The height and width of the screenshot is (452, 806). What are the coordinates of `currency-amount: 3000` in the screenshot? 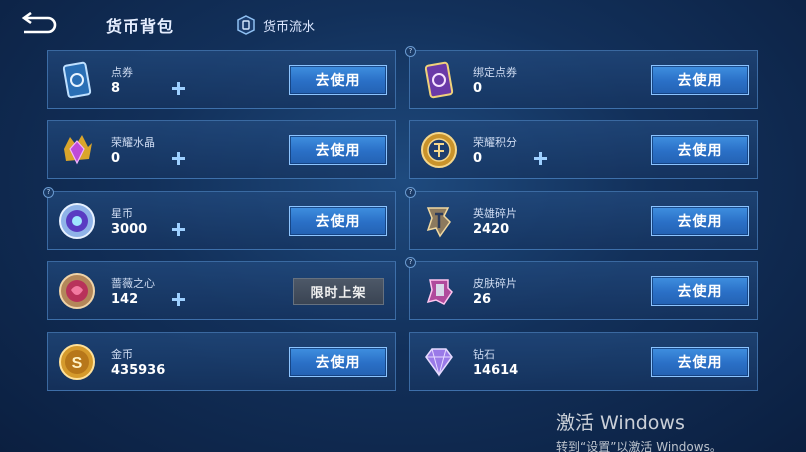 It's located at (129, 229).